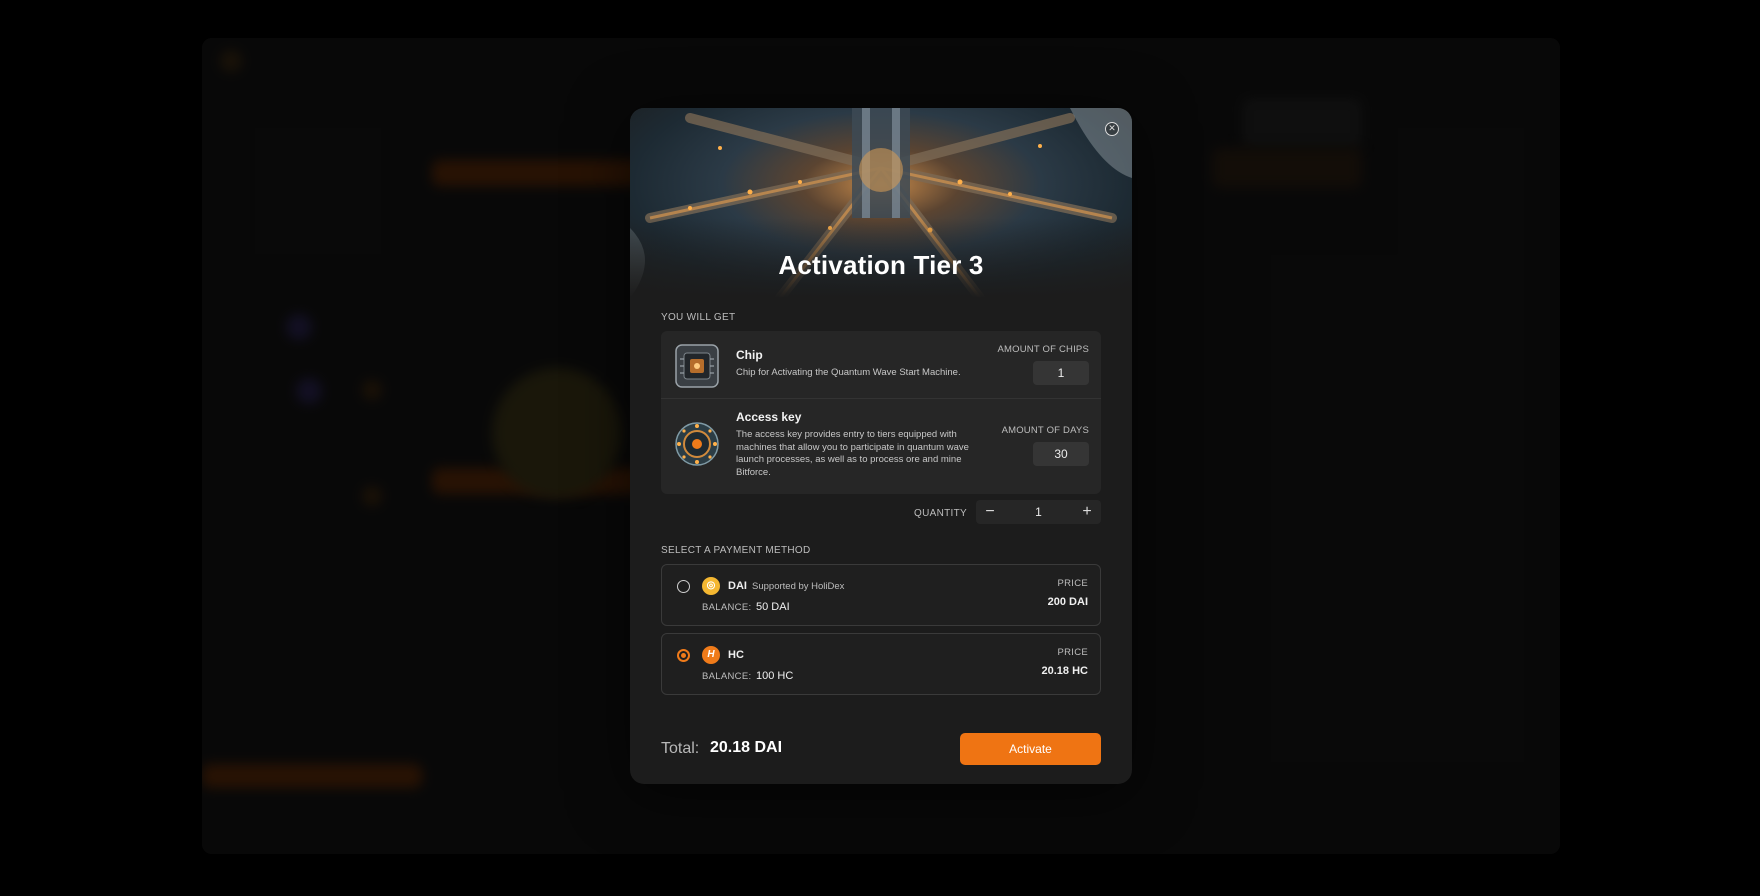  I want to click on dai-balance-label: BALANCE:, so click(727, 607).